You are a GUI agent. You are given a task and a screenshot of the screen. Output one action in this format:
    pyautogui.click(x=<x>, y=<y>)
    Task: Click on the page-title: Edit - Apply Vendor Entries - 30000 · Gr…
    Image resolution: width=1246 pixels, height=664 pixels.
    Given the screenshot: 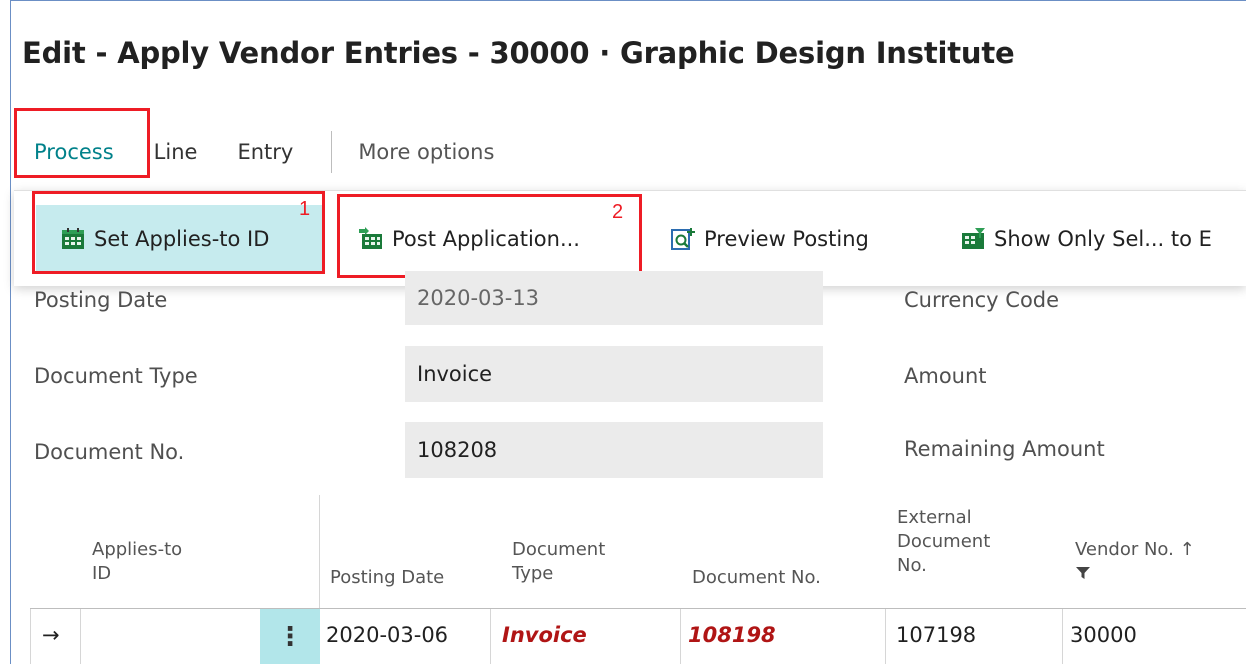 What is the action you would take?
    pyautogui.click(x=518, y=53)
    